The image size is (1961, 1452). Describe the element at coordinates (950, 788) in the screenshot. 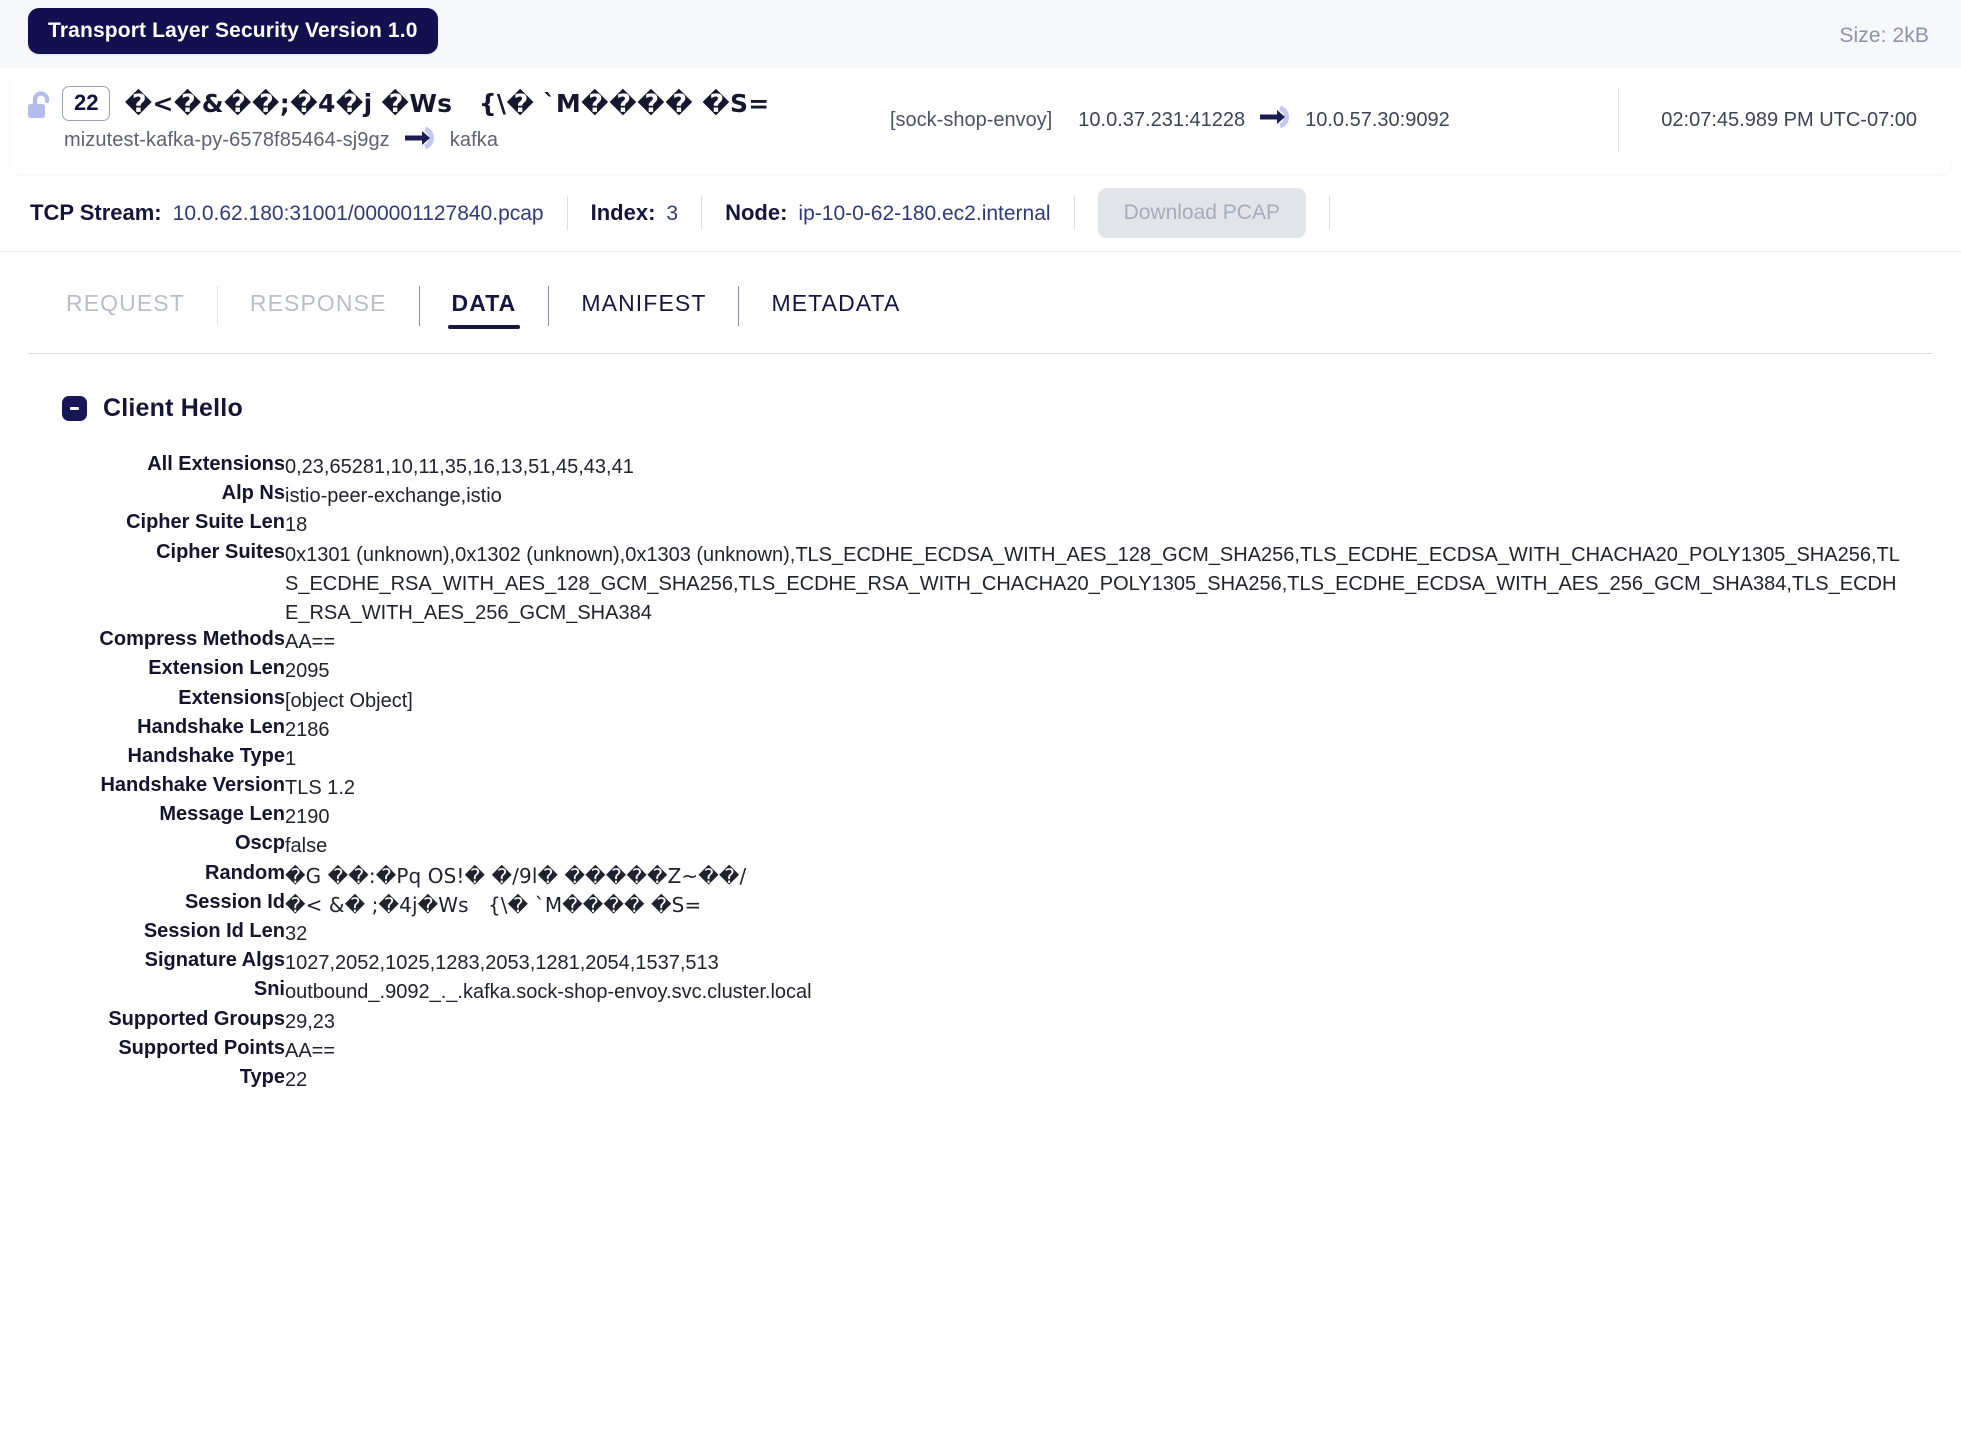

I see `field-row: Handshake Version TLS 1.2` at that location.